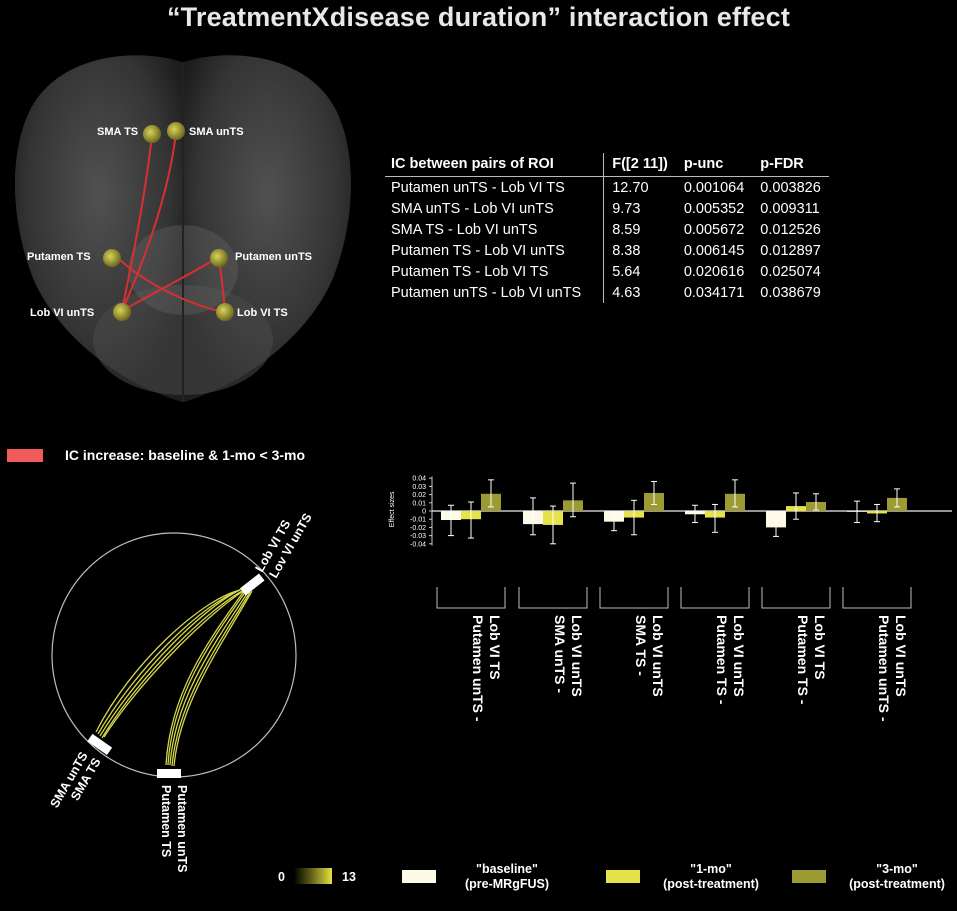 The image size is (957, 911). What do you see at coordinates (495, 229) in the screenshot?
I see `cell-pair: SMA TS - Lob VI unTS` at bounding box center [495, 229].